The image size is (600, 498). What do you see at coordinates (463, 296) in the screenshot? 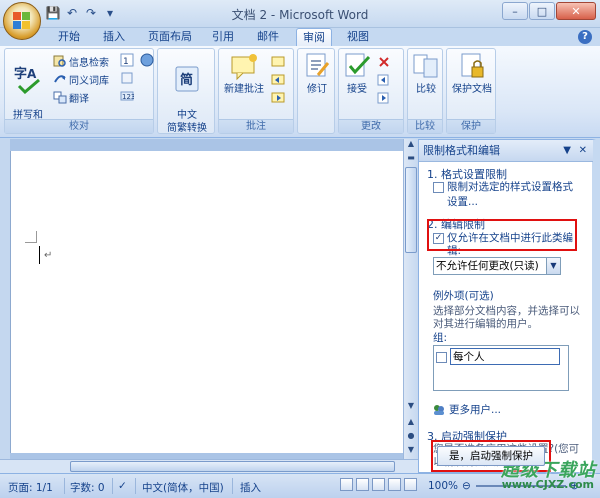
I see `exceptions-title: 例外项(可选)` at bounding box center [463, 296].